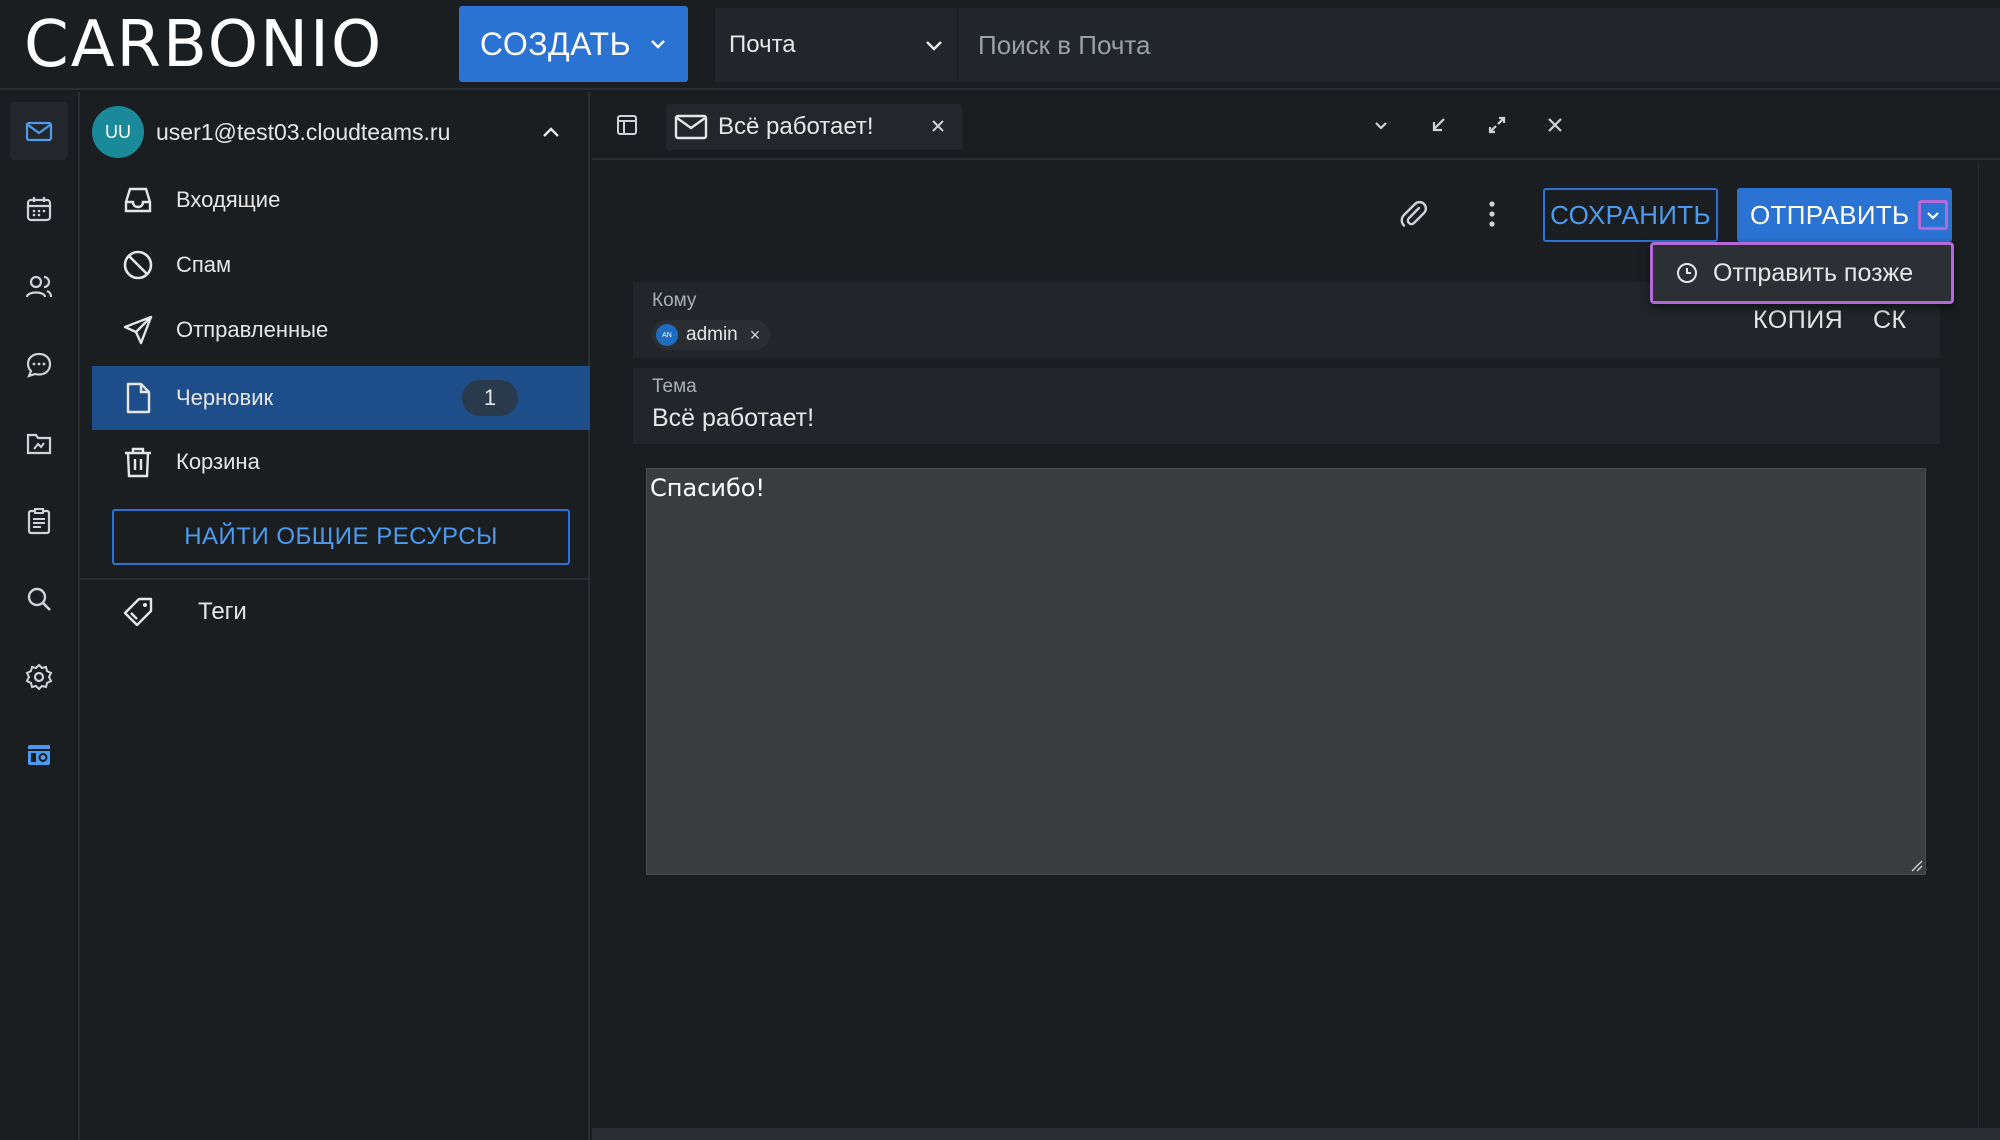  I want to click on carbonio-logo: CARBONIO, so click(204, 45).